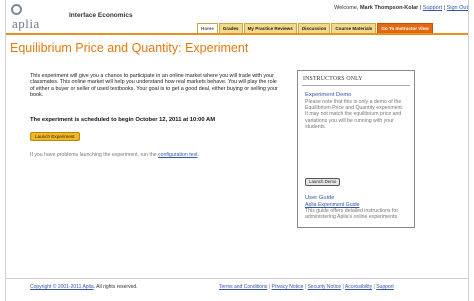  Describe the element at coordinates (356, 85) in the screenshot. I see `instructors-divider` at that location.